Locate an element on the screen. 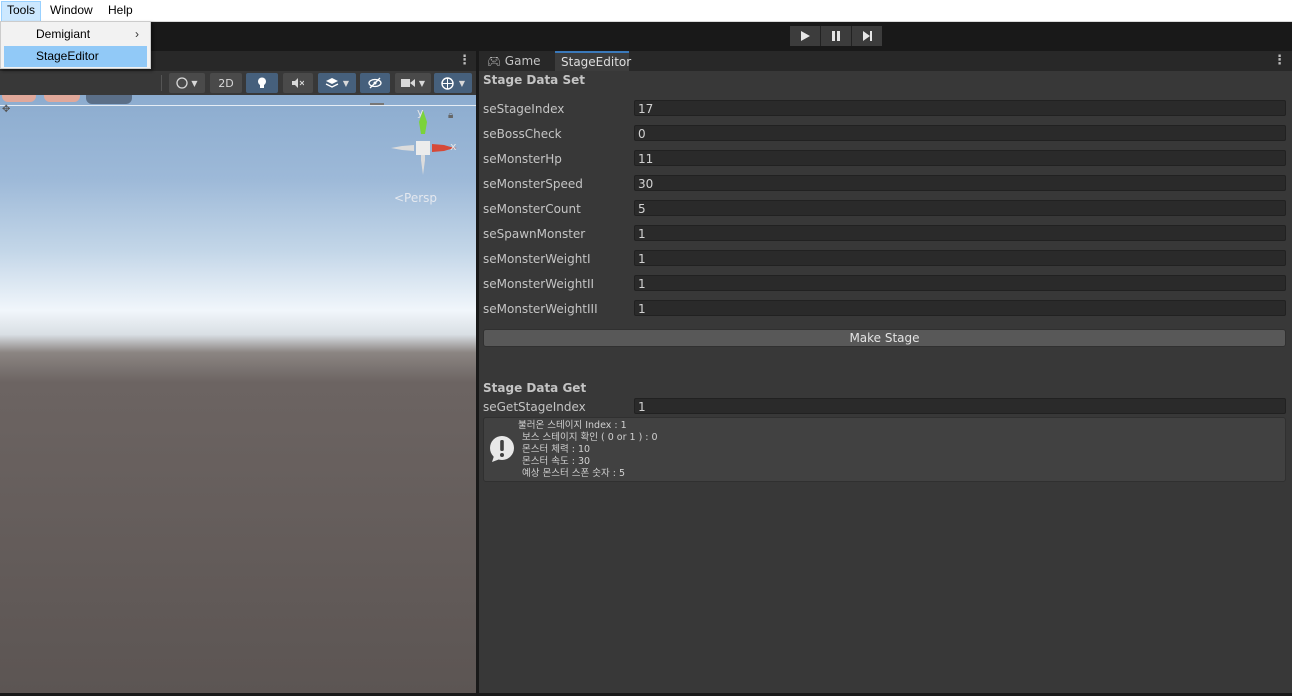 This screenshot has height=696, width=1292. lock-icon: 🔒︎ is located at coordinates (450, 115).